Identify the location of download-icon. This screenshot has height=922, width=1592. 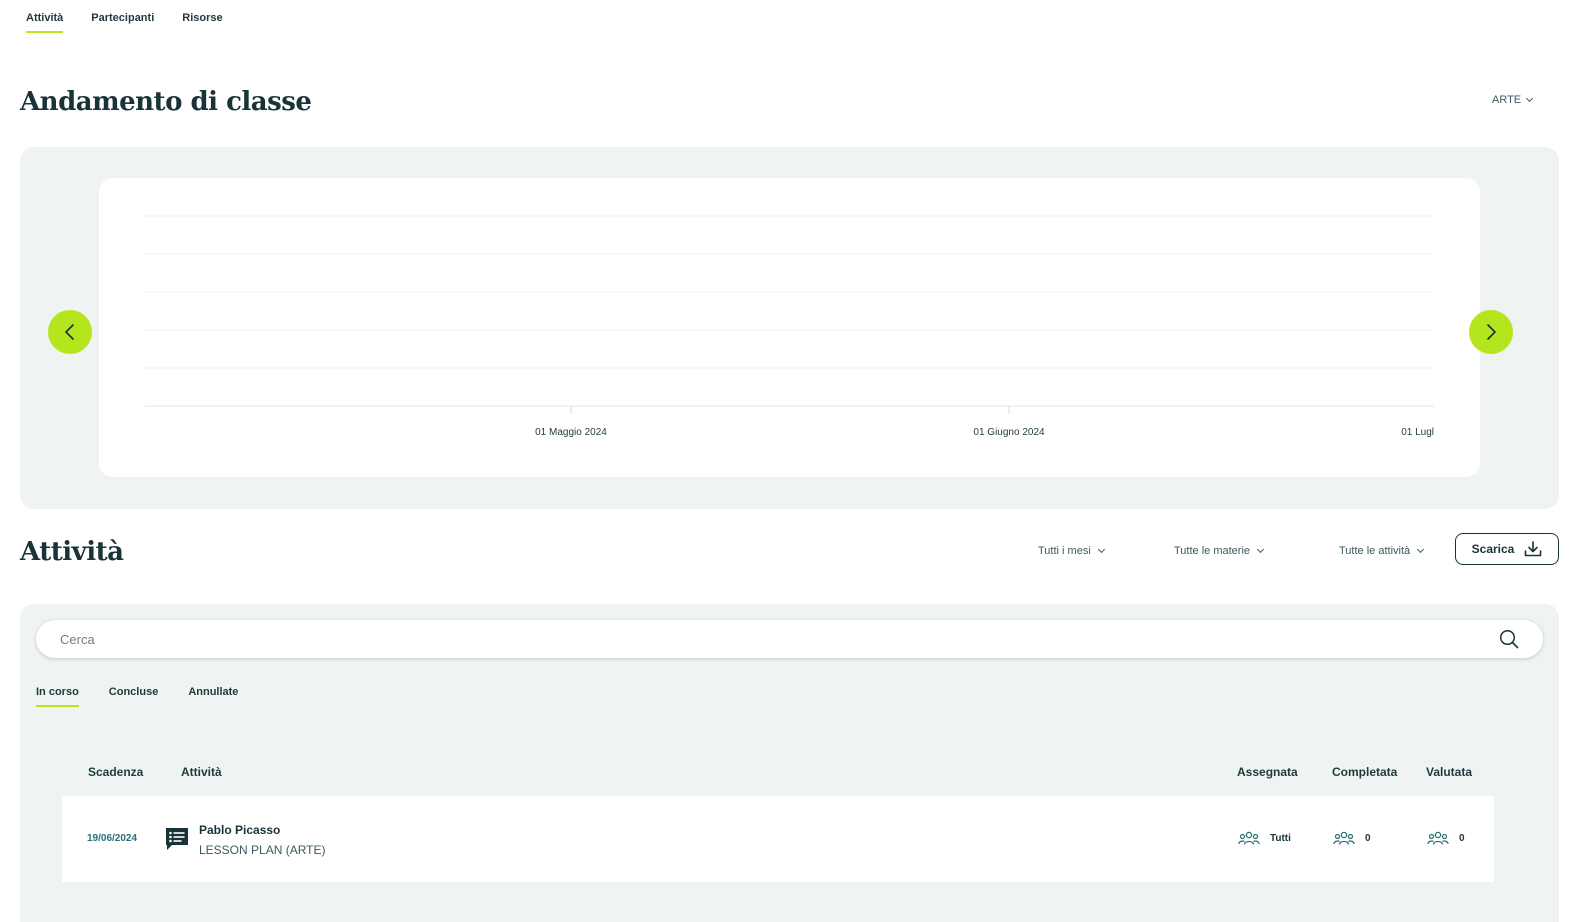
(1533, 549).